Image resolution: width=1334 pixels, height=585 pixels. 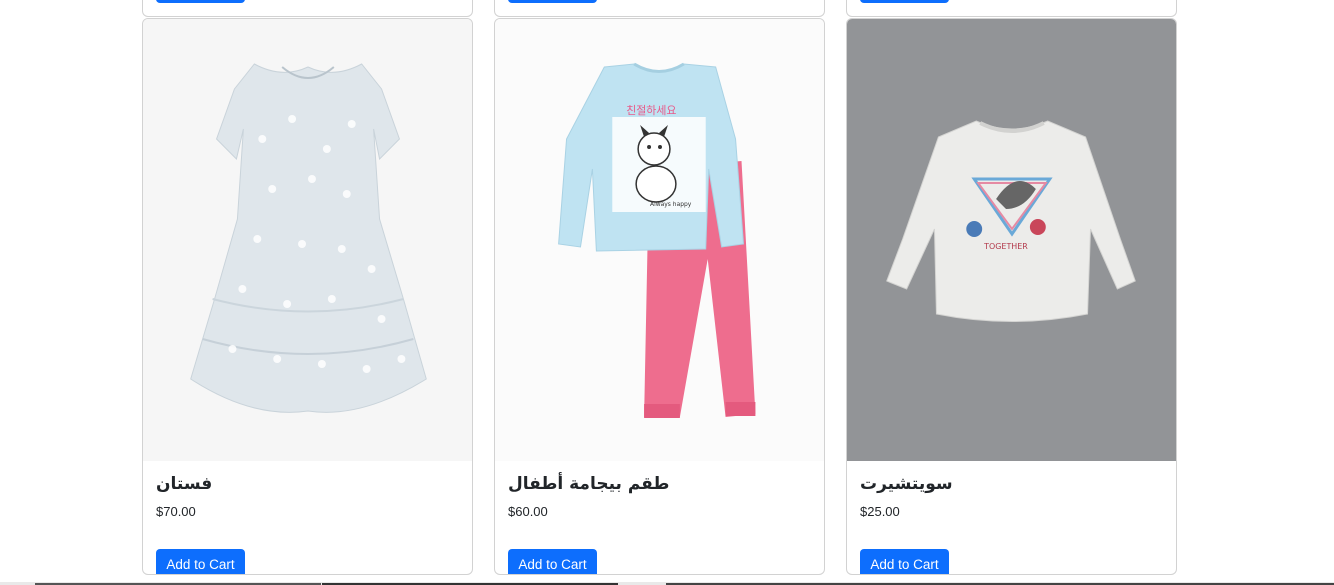 What do you see at coordinates (651, 110) in the screenshot?
I see `svg-text: 친절하세요` at bounding box center [651, 110].